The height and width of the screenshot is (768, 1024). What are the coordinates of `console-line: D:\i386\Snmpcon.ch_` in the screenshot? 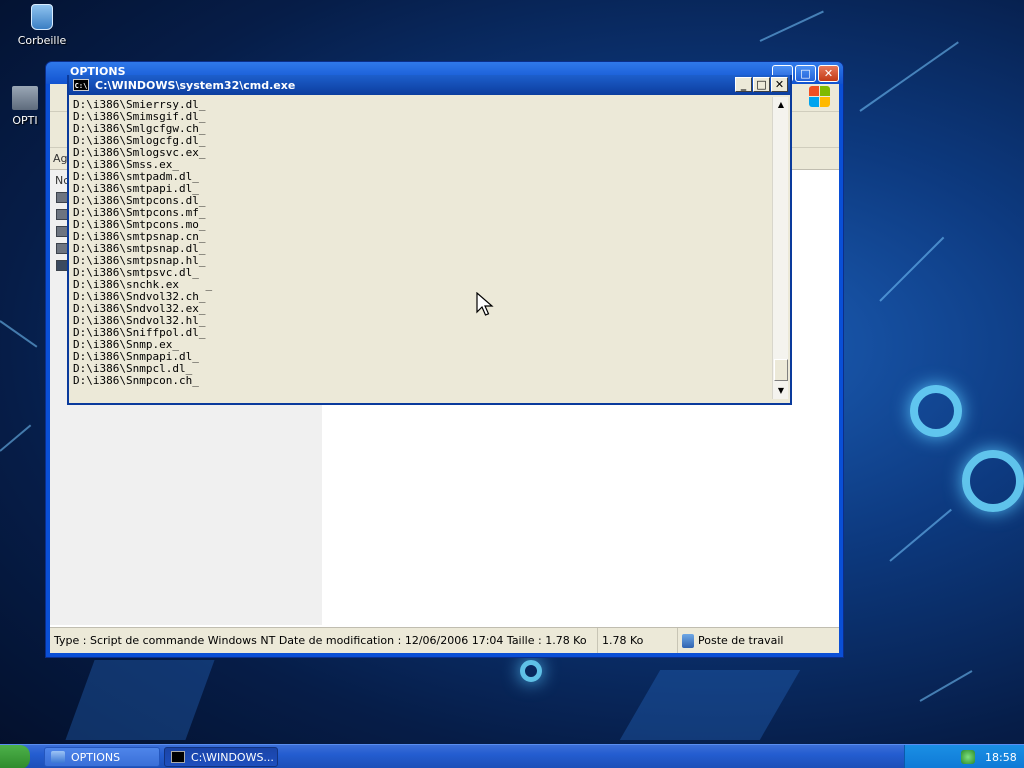 It's located at (136, 380).